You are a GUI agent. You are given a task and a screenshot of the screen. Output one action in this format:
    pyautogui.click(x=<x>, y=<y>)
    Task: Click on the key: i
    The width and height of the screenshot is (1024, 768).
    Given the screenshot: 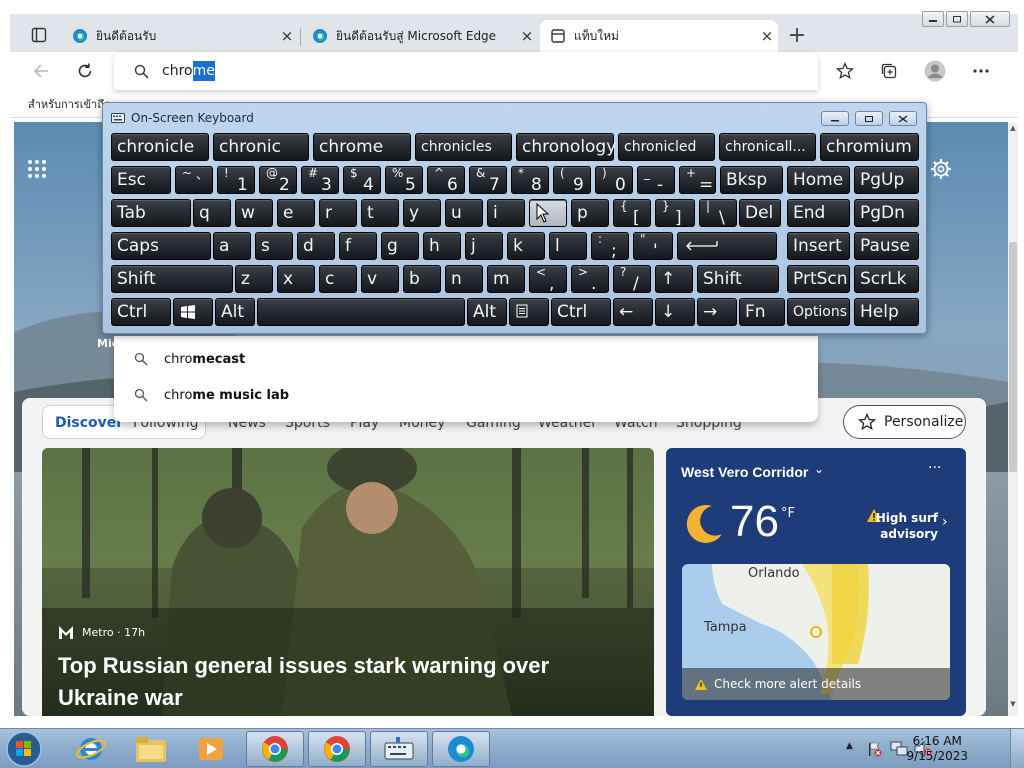 What is the action you would take?
    pyautogui.click(x=506, y=213)
    